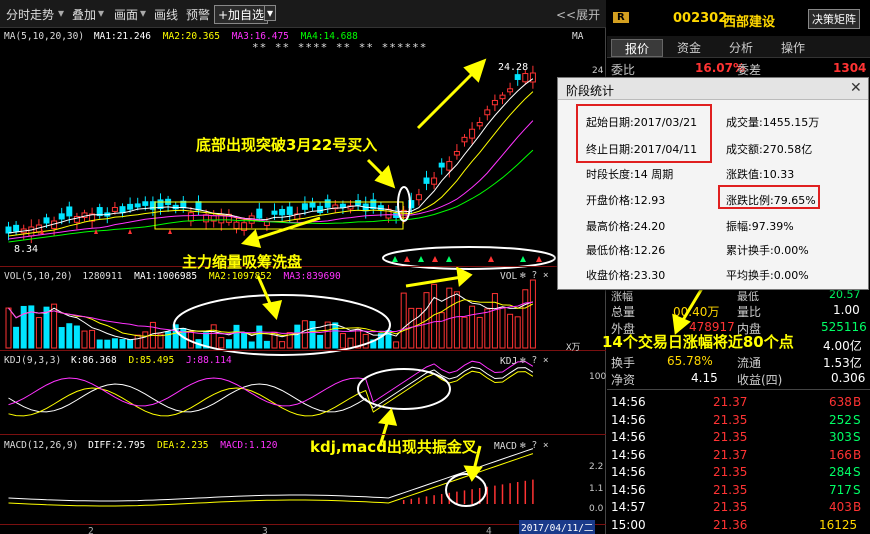  Describe the element at coordinates (102, 276) in the screenshot. I see `vol-value: 1280911` at that location.